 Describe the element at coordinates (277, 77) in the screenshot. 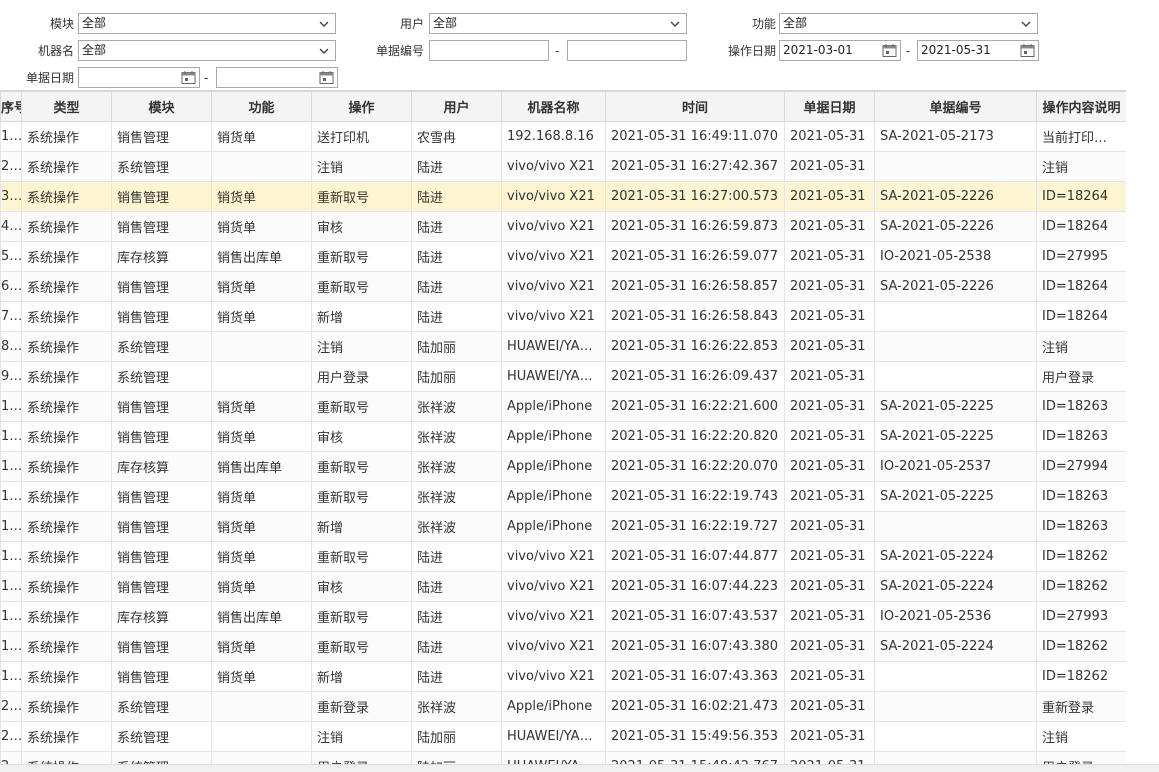

I see `docdate-to-input` at that location.